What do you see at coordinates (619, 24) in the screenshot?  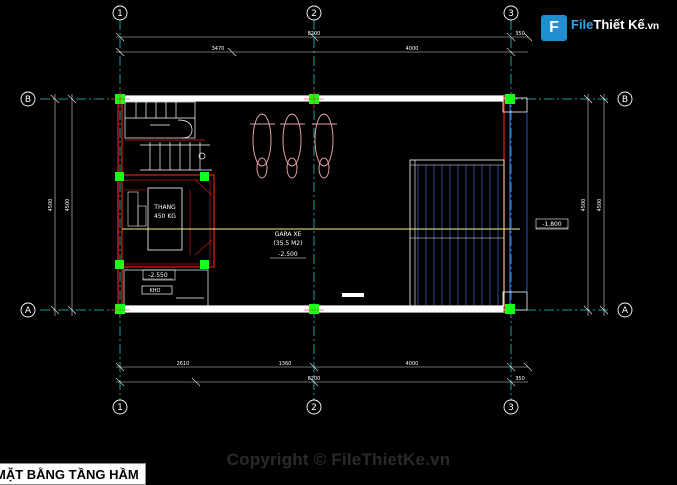 I see `logo-name: Thiết Kế` at bounding box center [619, 24].